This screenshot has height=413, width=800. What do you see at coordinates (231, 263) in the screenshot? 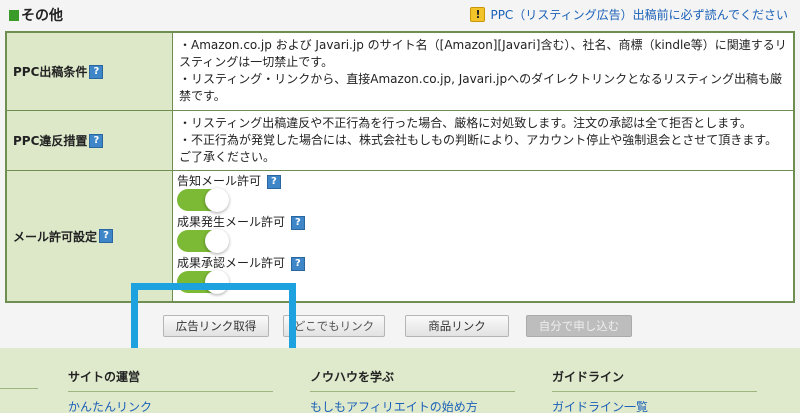
I see `mail-item-label: 成果承認メール許可` at bounding box center [231, 263].